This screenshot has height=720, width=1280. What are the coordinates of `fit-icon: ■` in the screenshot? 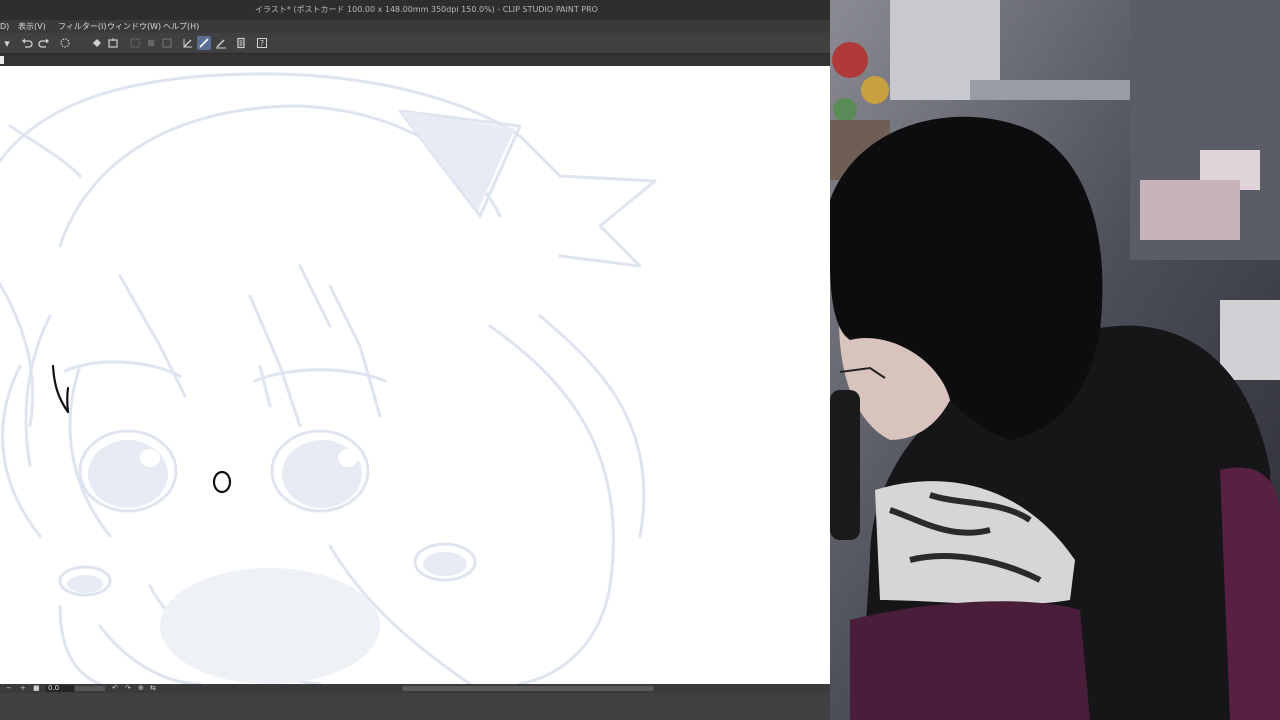 It's located at (36, 688).